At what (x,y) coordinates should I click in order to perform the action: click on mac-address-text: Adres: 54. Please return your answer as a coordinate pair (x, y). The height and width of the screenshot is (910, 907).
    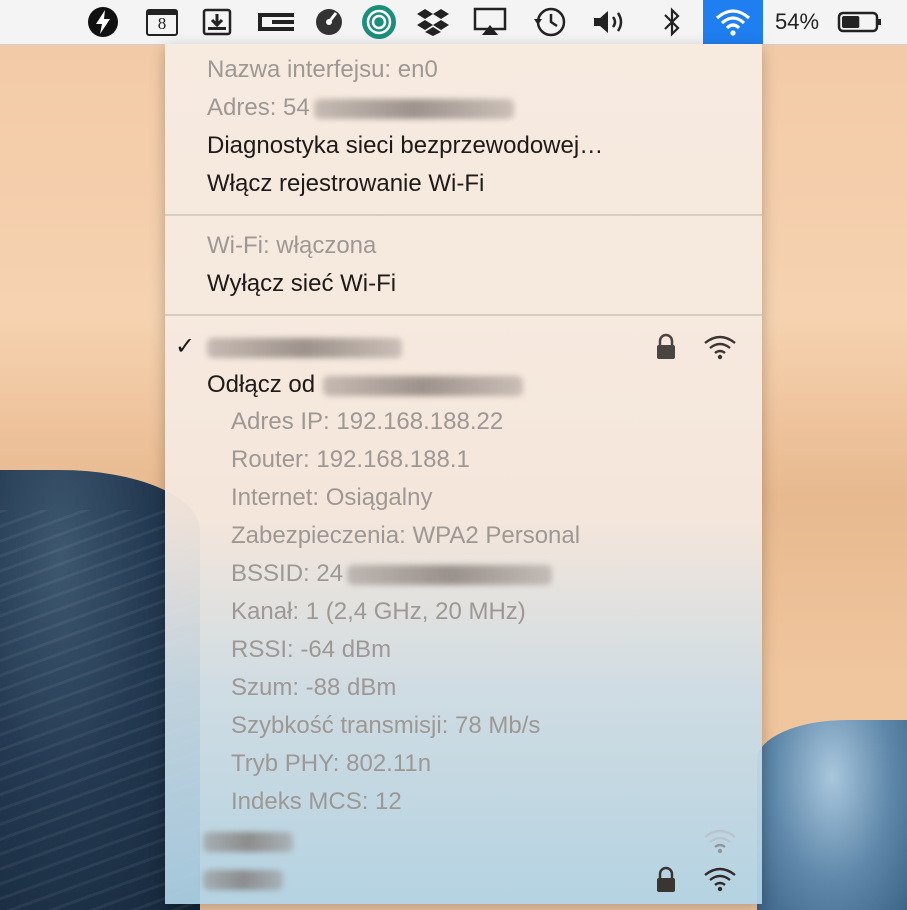
    Looking at the image, I should click on (360, 108).